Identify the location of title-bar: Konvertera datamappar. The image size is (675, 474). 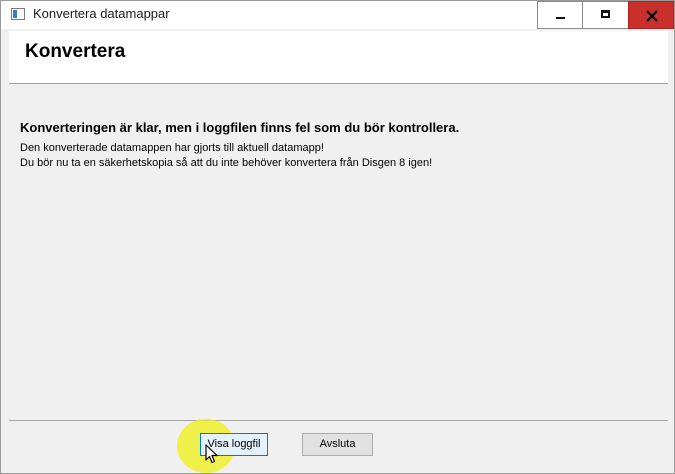
(337, 15).